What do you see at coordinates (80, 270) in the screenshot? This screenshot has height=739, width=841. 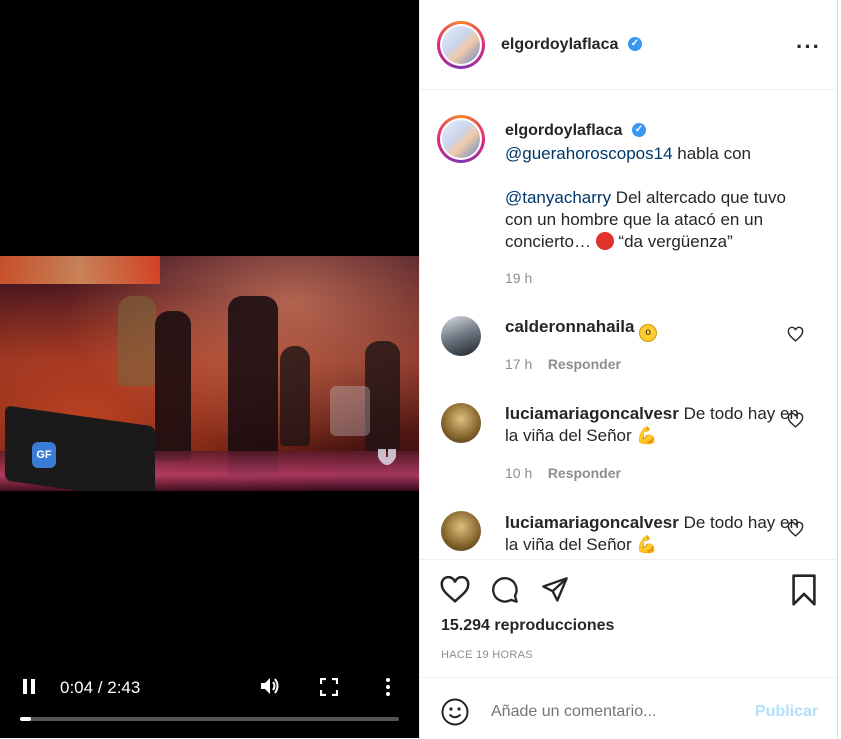 I see `stage-screen` at bounding box center [80, 270].